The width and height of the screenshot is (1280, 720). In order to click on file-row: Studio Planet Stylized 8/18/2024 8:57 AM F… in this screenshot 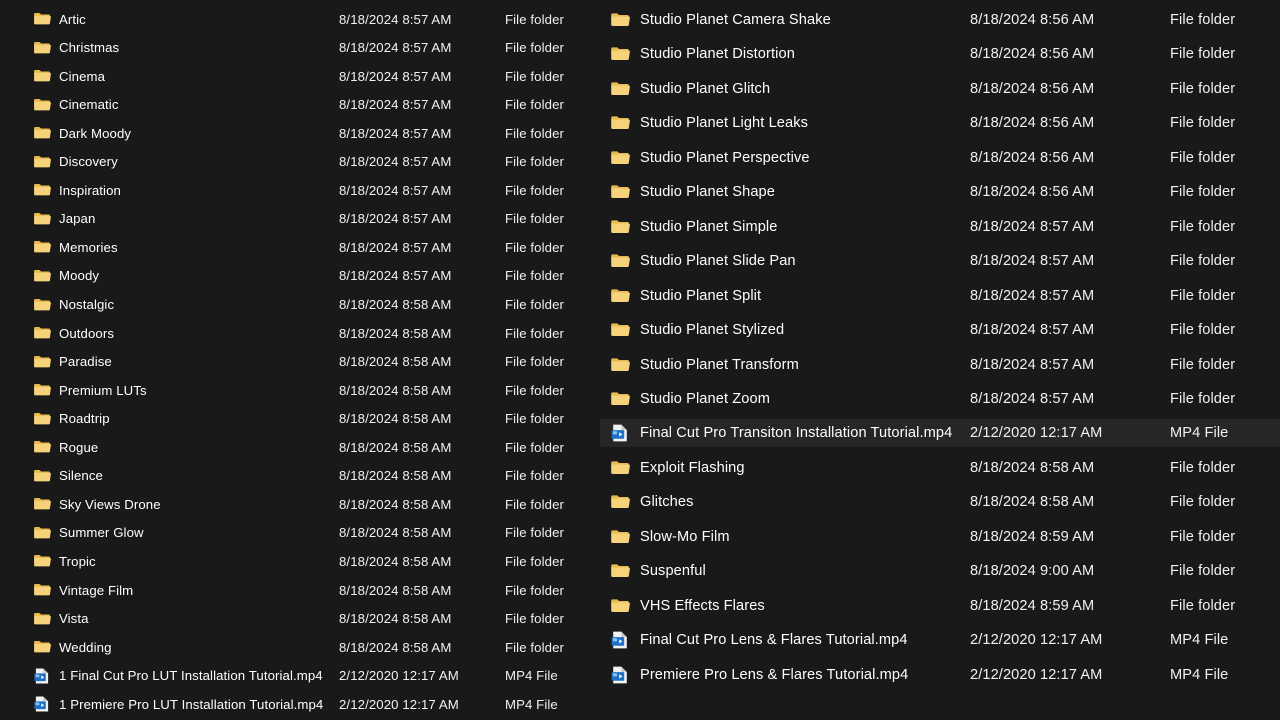, I will do `click(940, 330)`.